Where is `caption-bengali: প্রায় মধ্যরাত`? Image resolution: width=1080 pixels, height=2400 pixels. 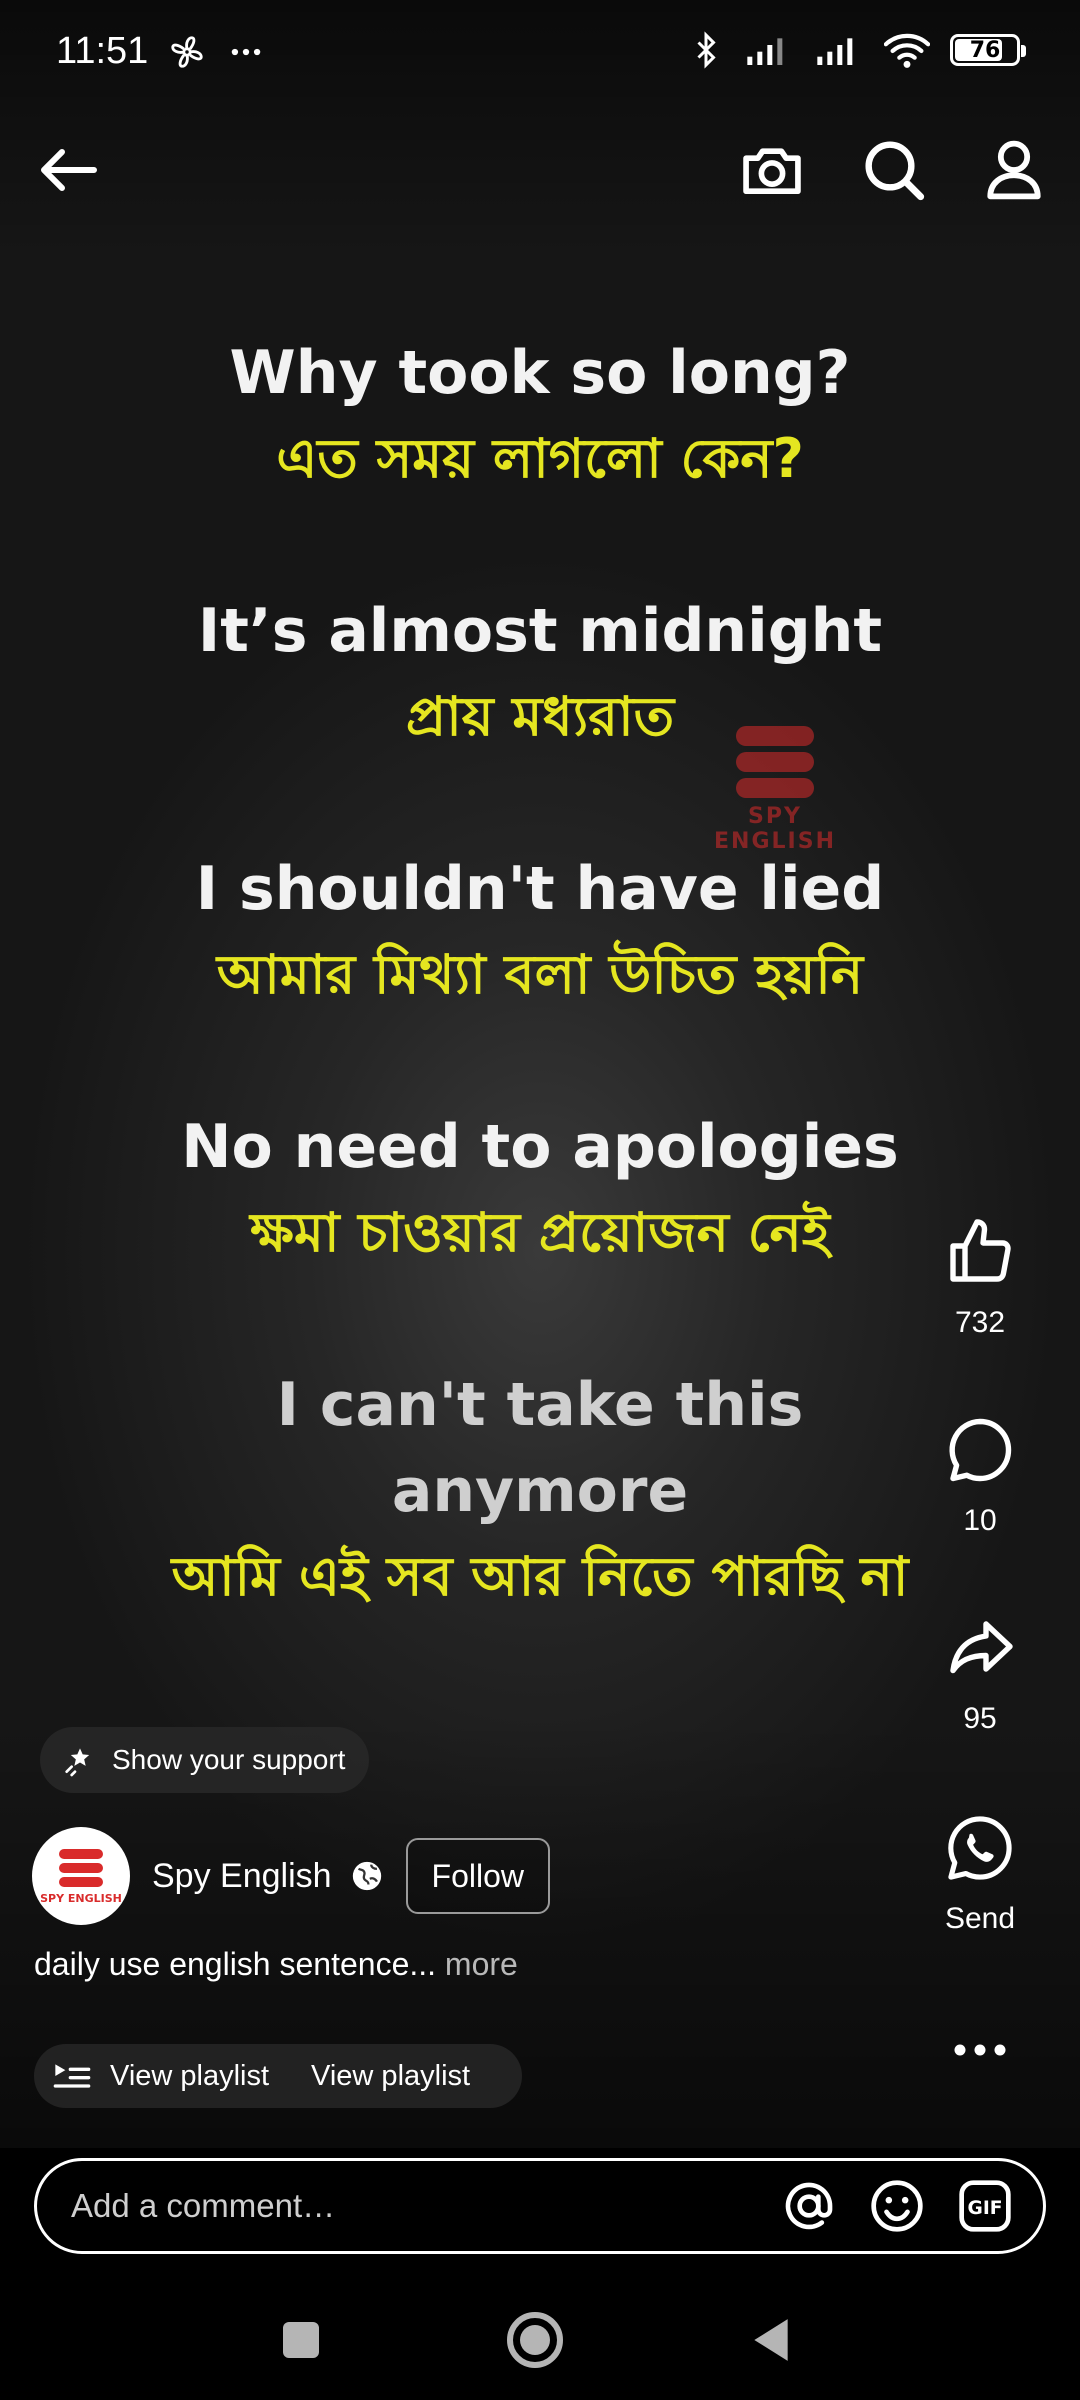
caption-bengali: প্রায় মধ্যরাত is located at coordinates (540, 716).